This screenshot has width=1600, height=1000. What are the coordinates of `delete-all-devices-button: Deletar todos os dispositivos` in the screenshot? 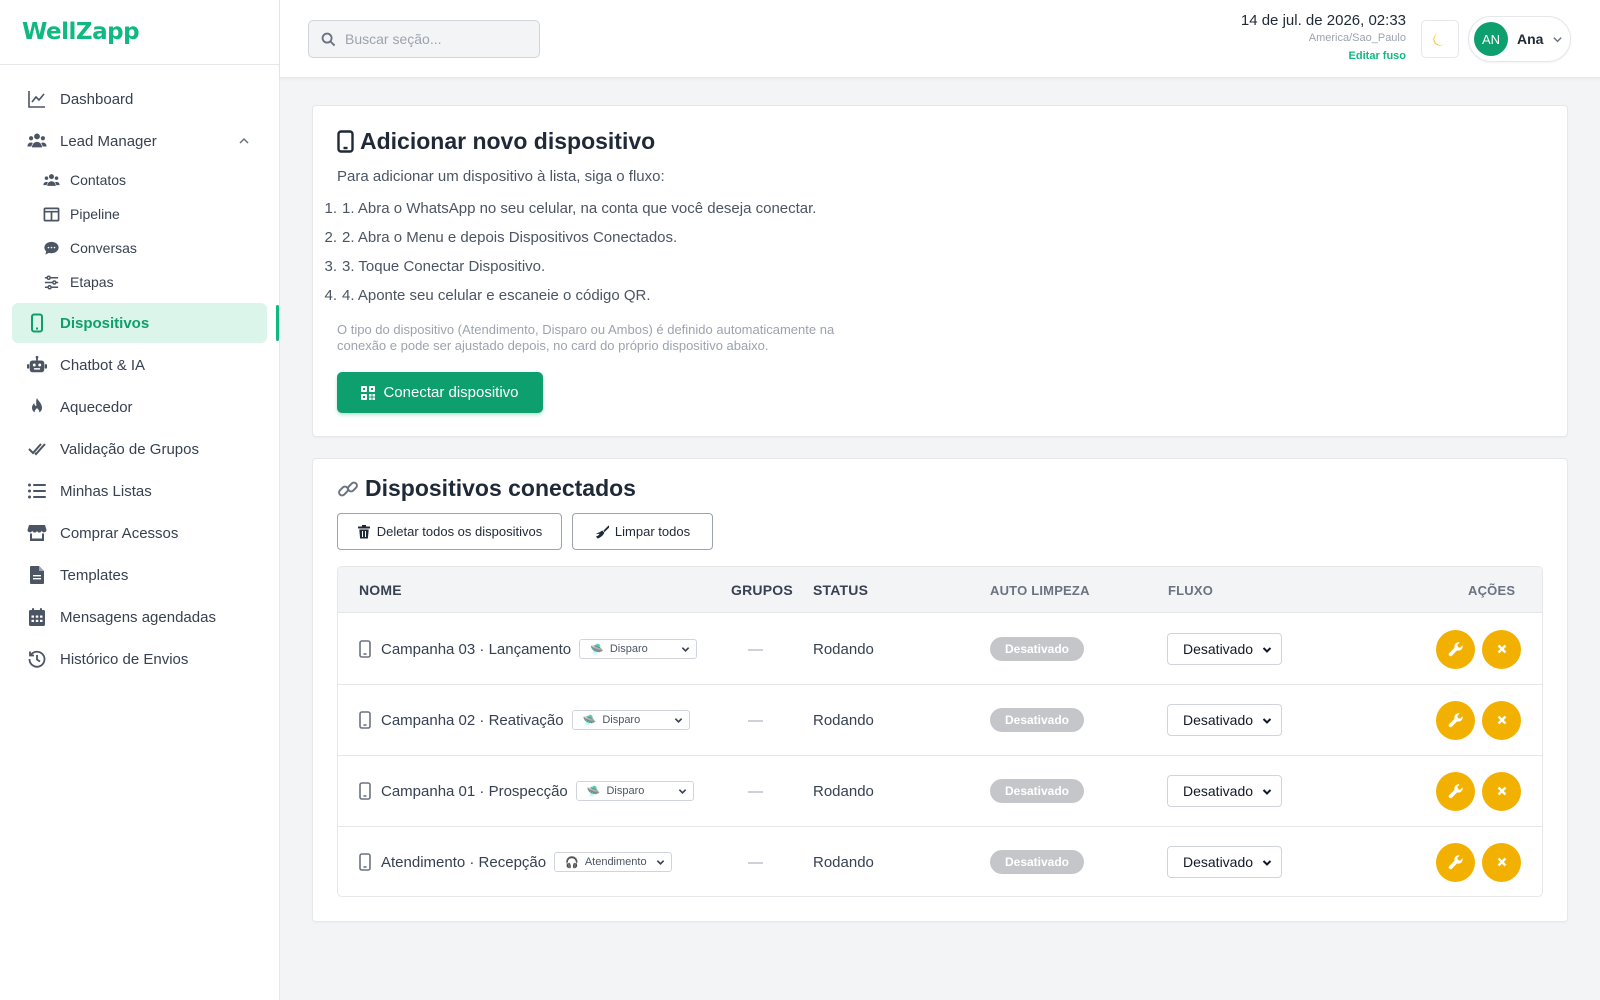 It's located at (449, 531).